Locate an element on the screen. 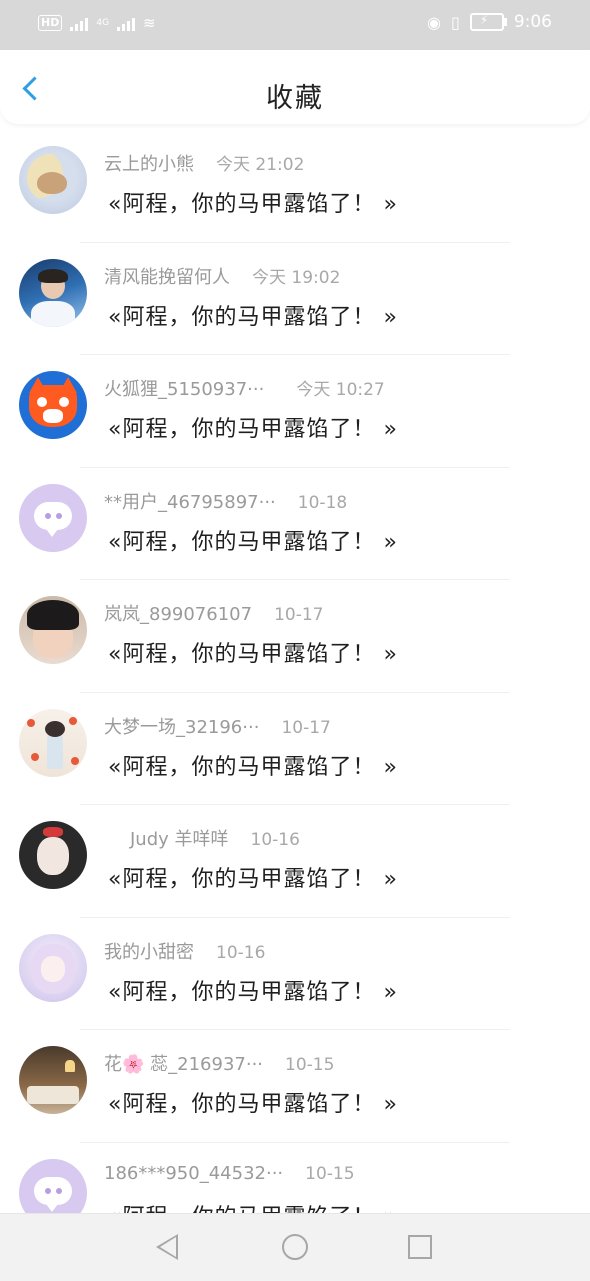 The width and height of the screenshot is (590, 1281). triangle-back-icon is located at coordinates (167, 1247).